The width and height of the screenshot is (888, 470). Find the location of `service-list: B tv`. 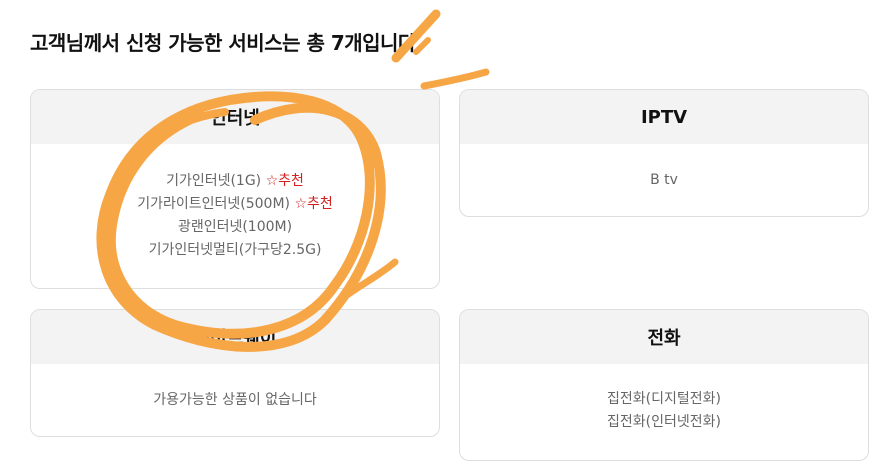

service-list: B tv is located at coordinates (664, 168).